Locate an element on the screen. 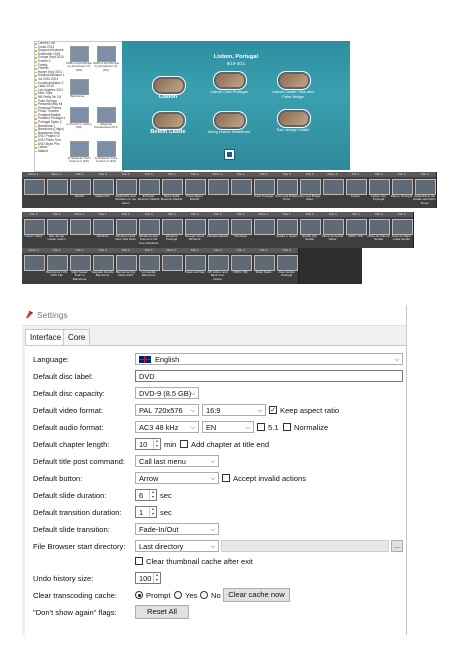  tile-header: Title 6 is located at coordinates (194, 174).